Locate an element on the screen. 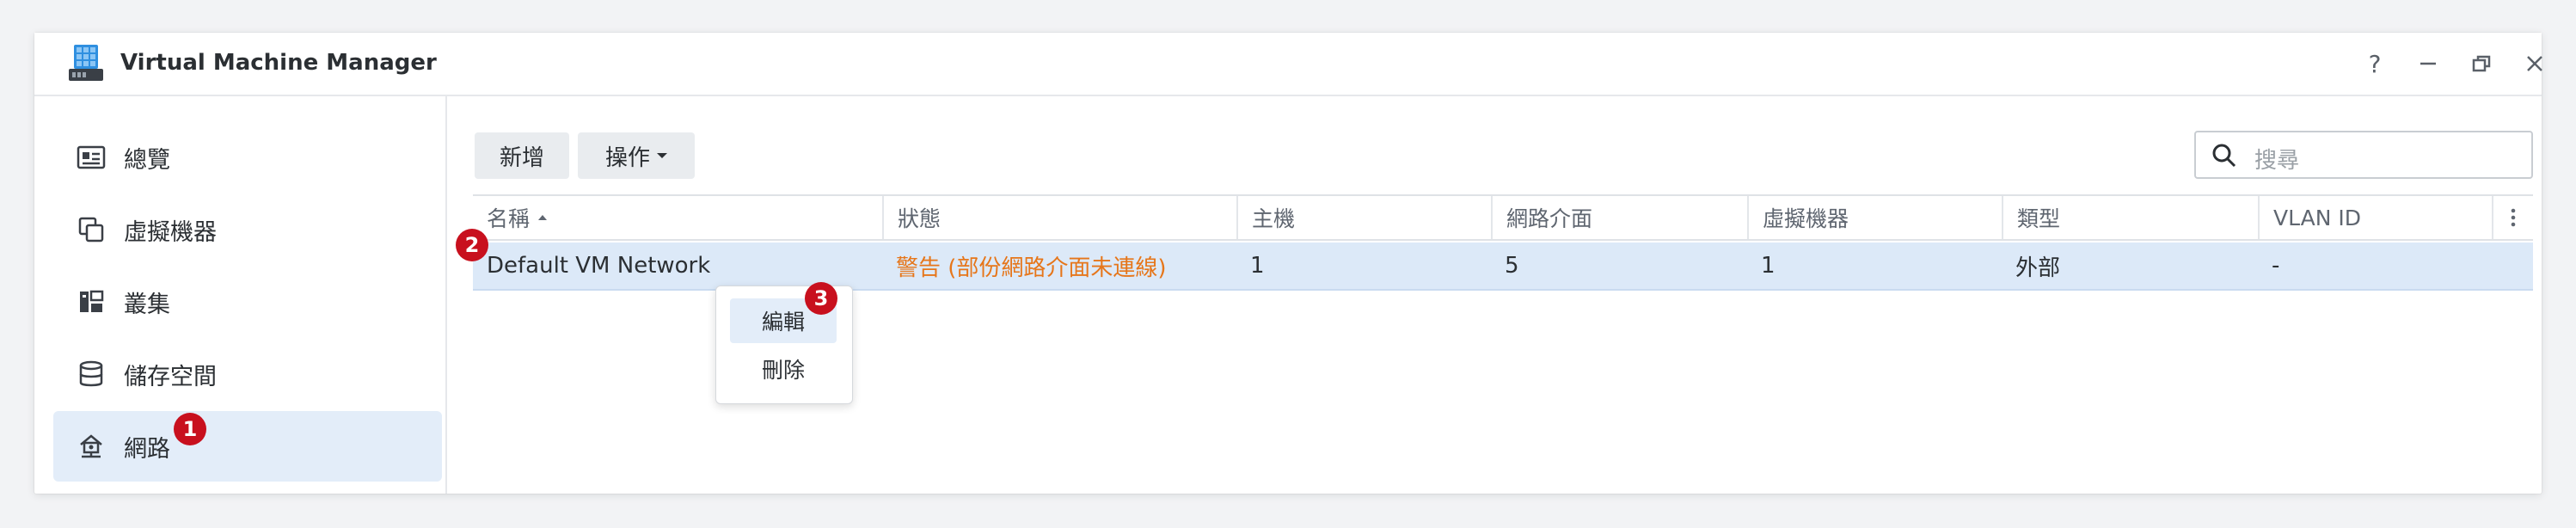 Image resolution: width=2576 pixels, height=528 pixels. cell-status: 警告 (部份網路介面未連線) is located at coordinates (1031, 268).